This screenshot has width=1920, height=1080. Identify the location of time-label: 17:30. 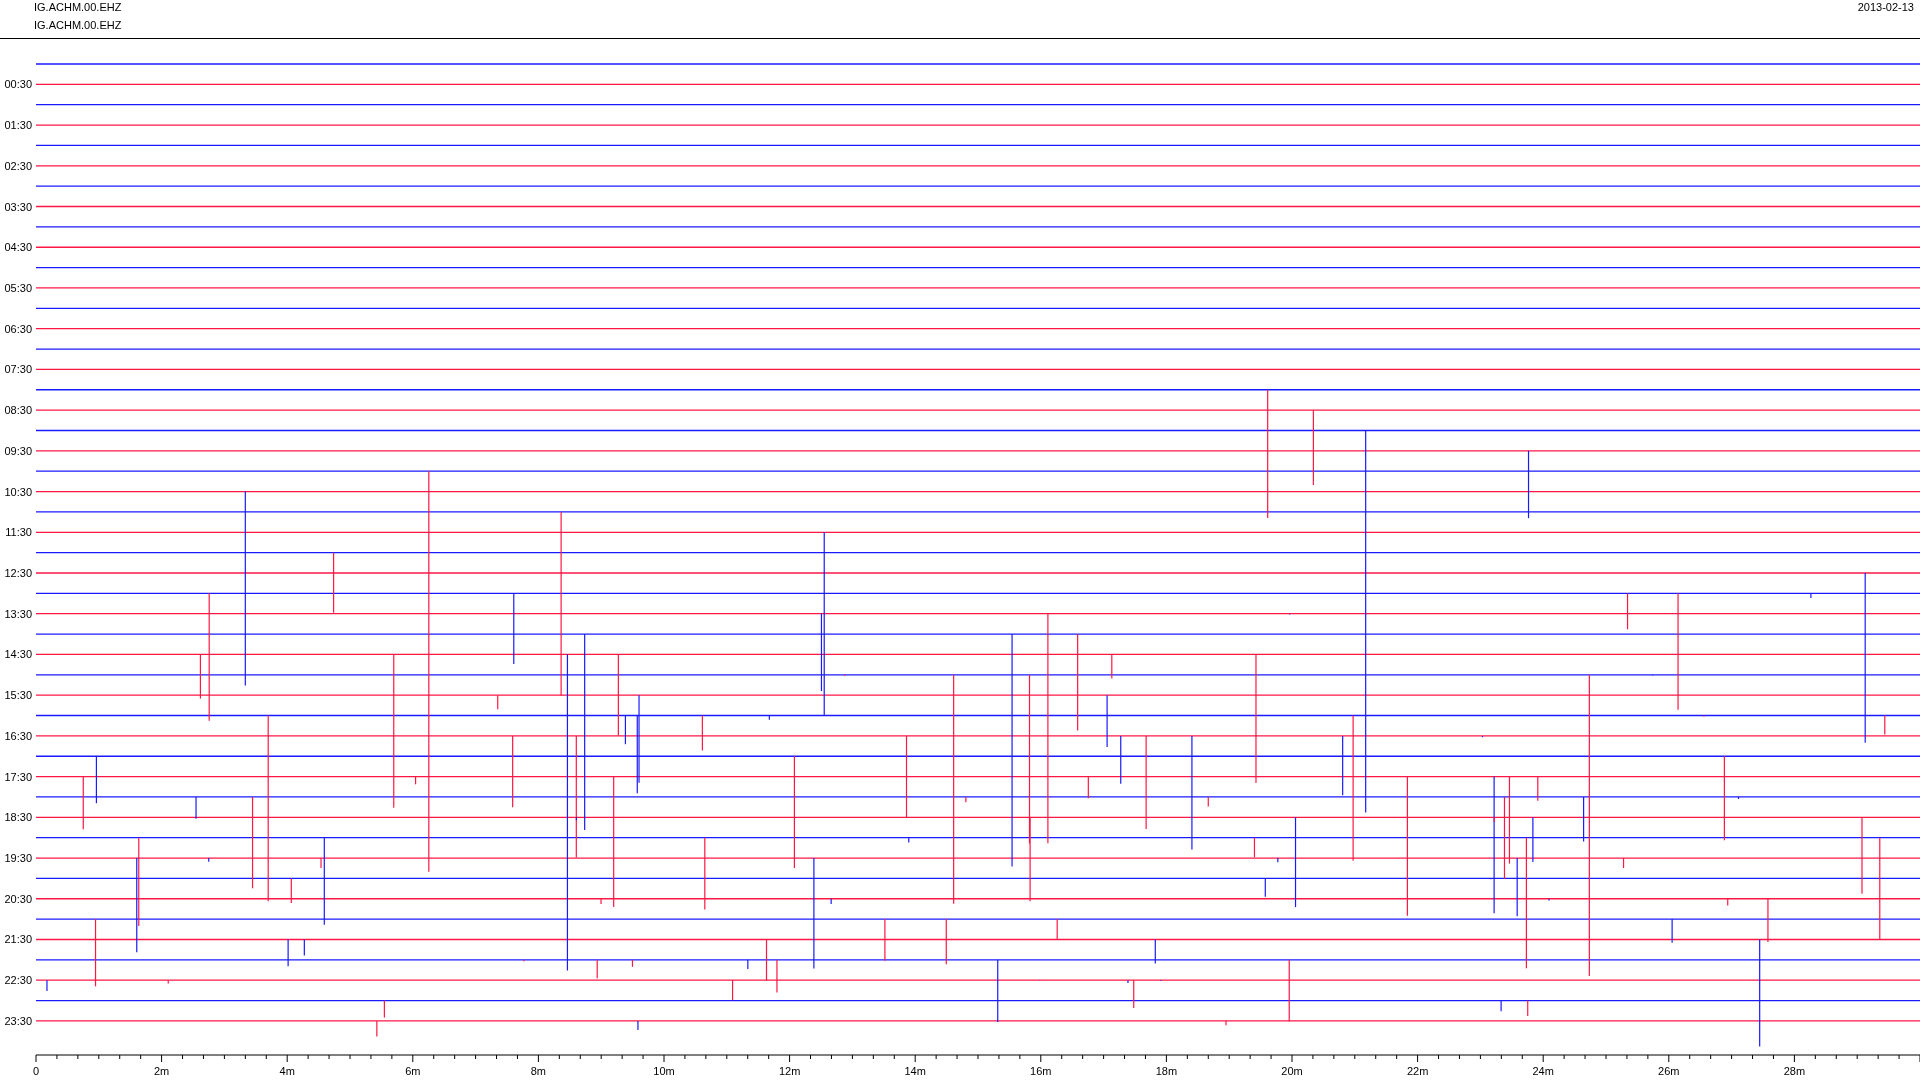
(18, 776).